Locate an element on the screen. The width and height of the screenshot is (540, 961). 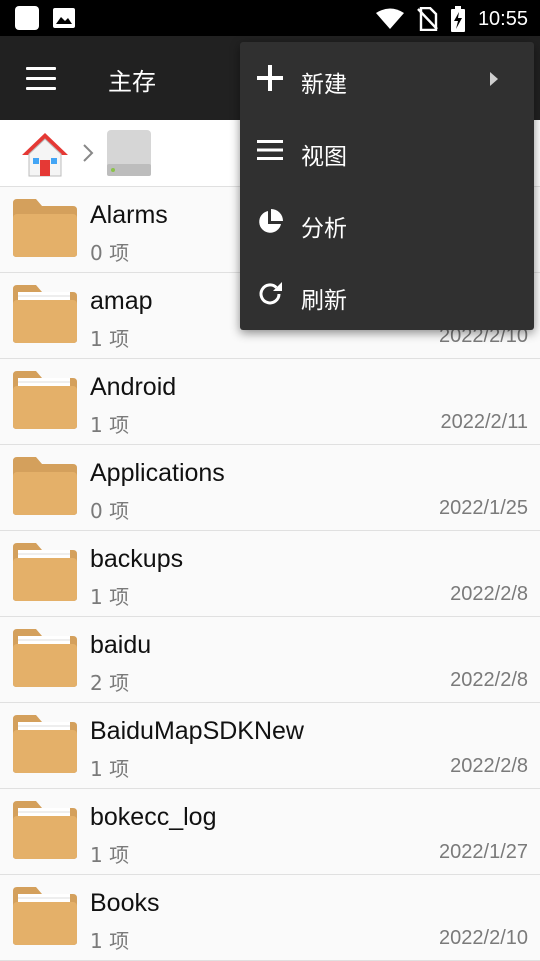
list-item: Android 1 项 2022/2/11 is located at coordinates (270, 402).